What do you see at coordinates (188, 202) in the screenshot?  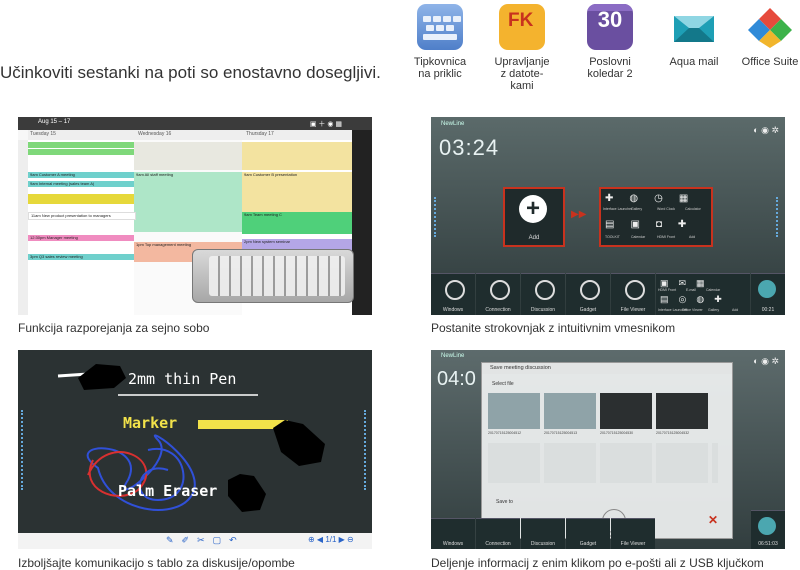 I see `calendar-event: 9am All staff meeting` at bounding box center [188, 202].